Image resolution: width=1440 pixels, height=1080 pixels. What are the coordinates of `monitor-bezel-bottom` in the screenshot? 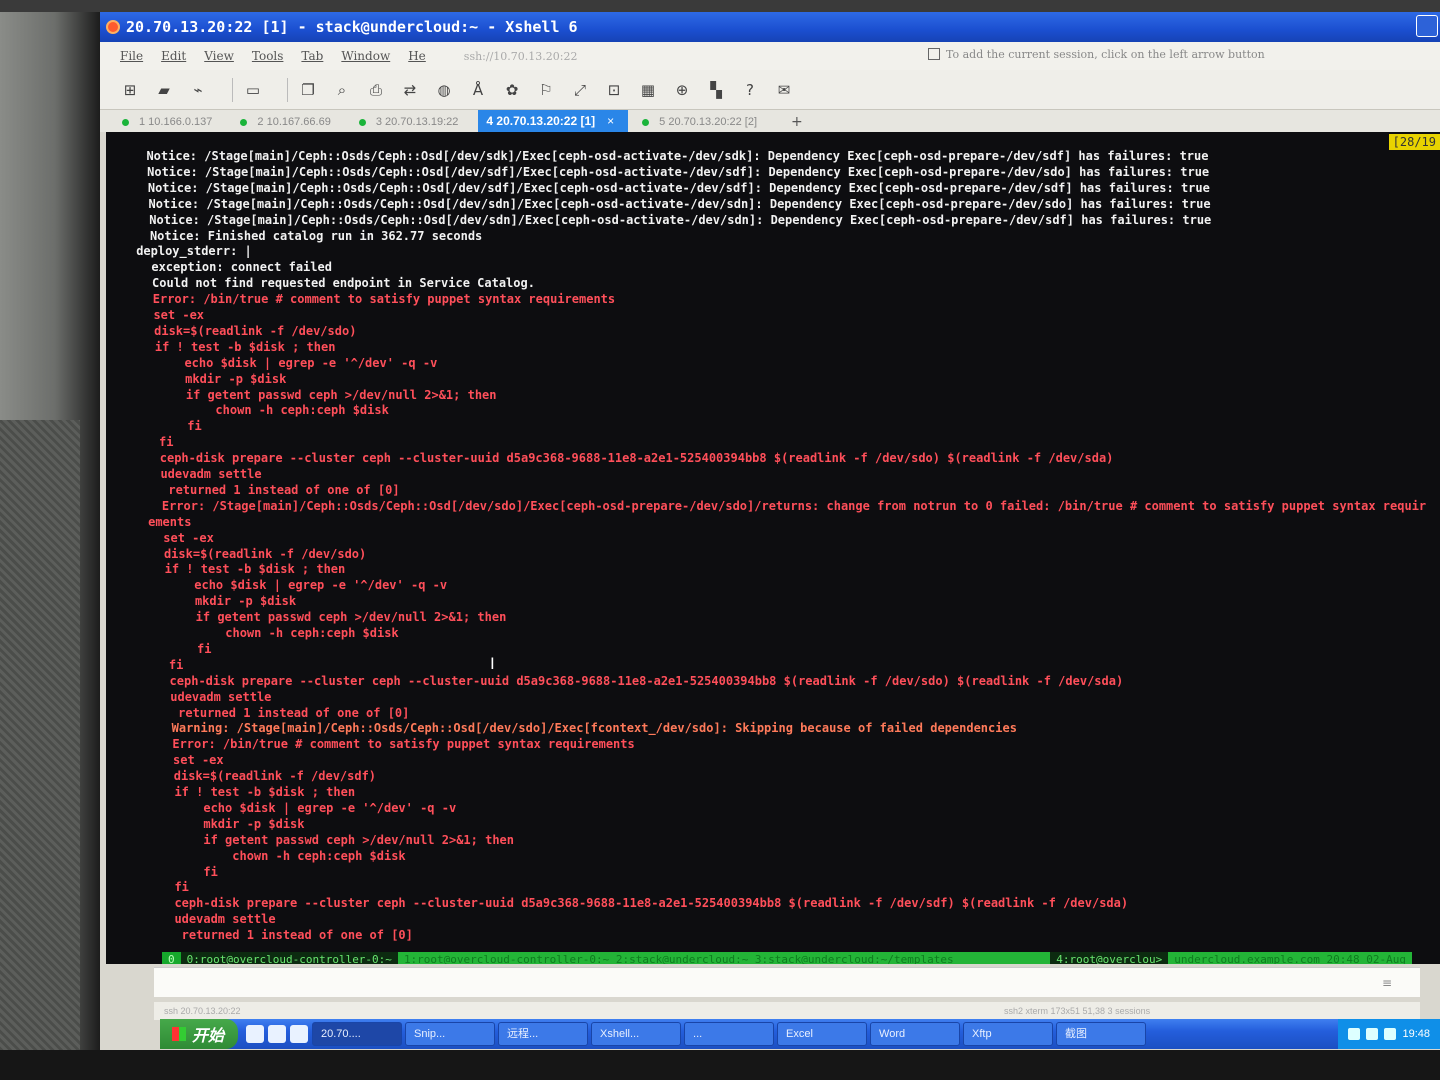 It's located at (720, 1065).